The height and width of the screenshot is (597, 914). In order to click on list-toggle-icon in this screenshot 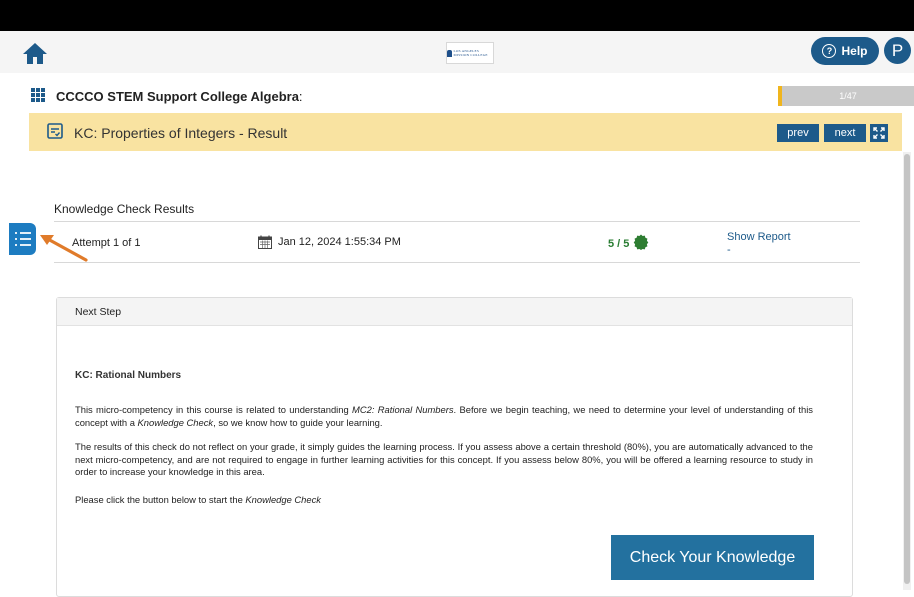, I will do `click(22, 239)`.